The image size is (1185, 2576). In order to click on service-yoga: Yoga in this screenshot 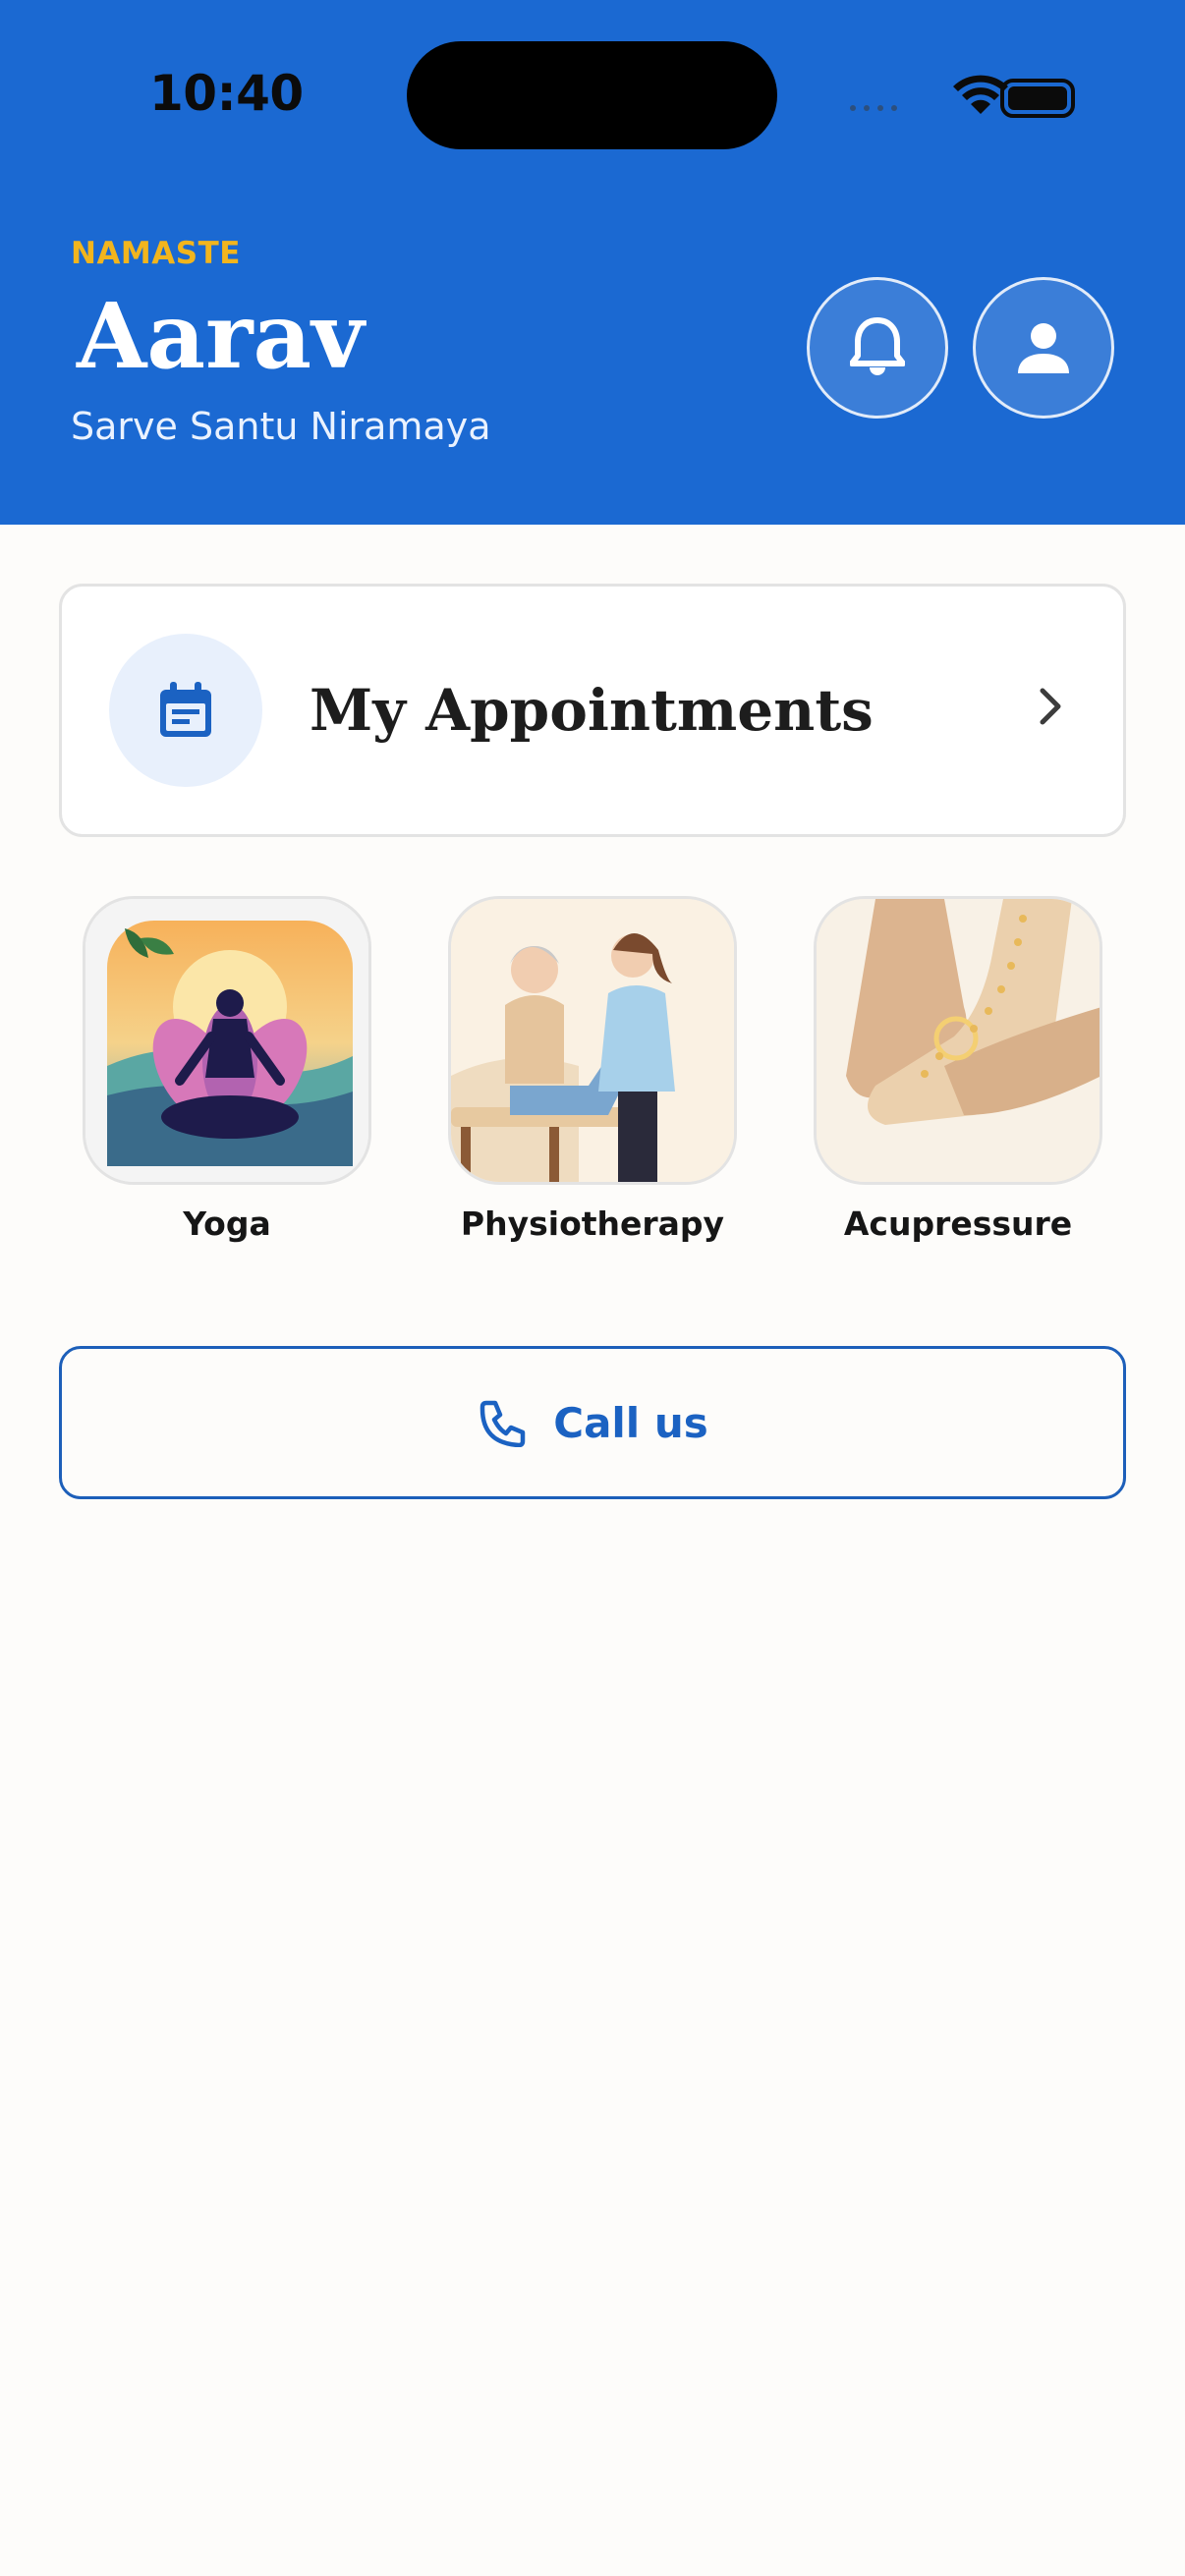, I will do `click(227, 1069)`.